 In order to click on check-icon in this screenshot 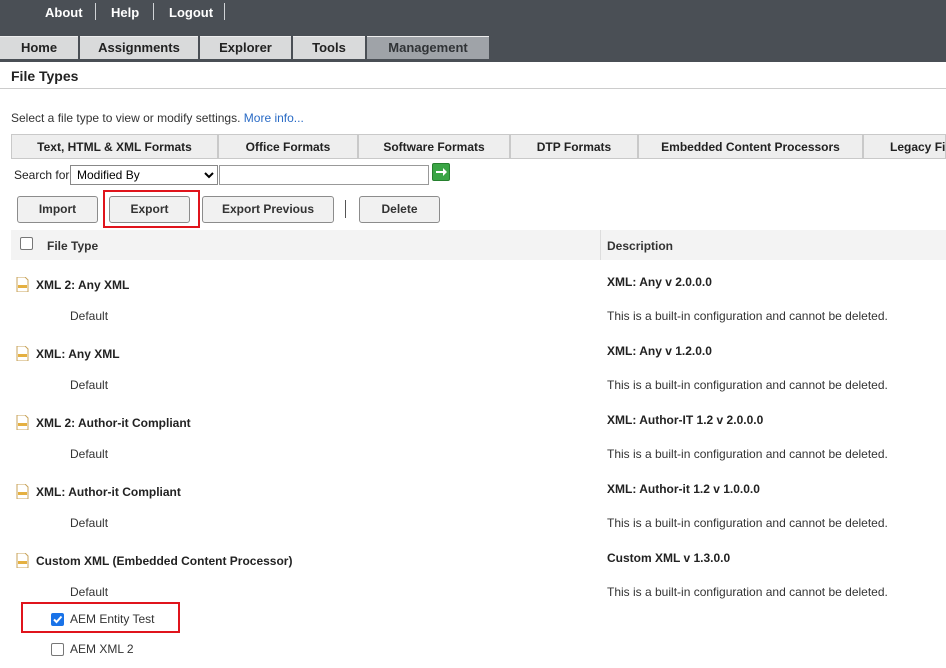, I will do `click(58, 619)`.